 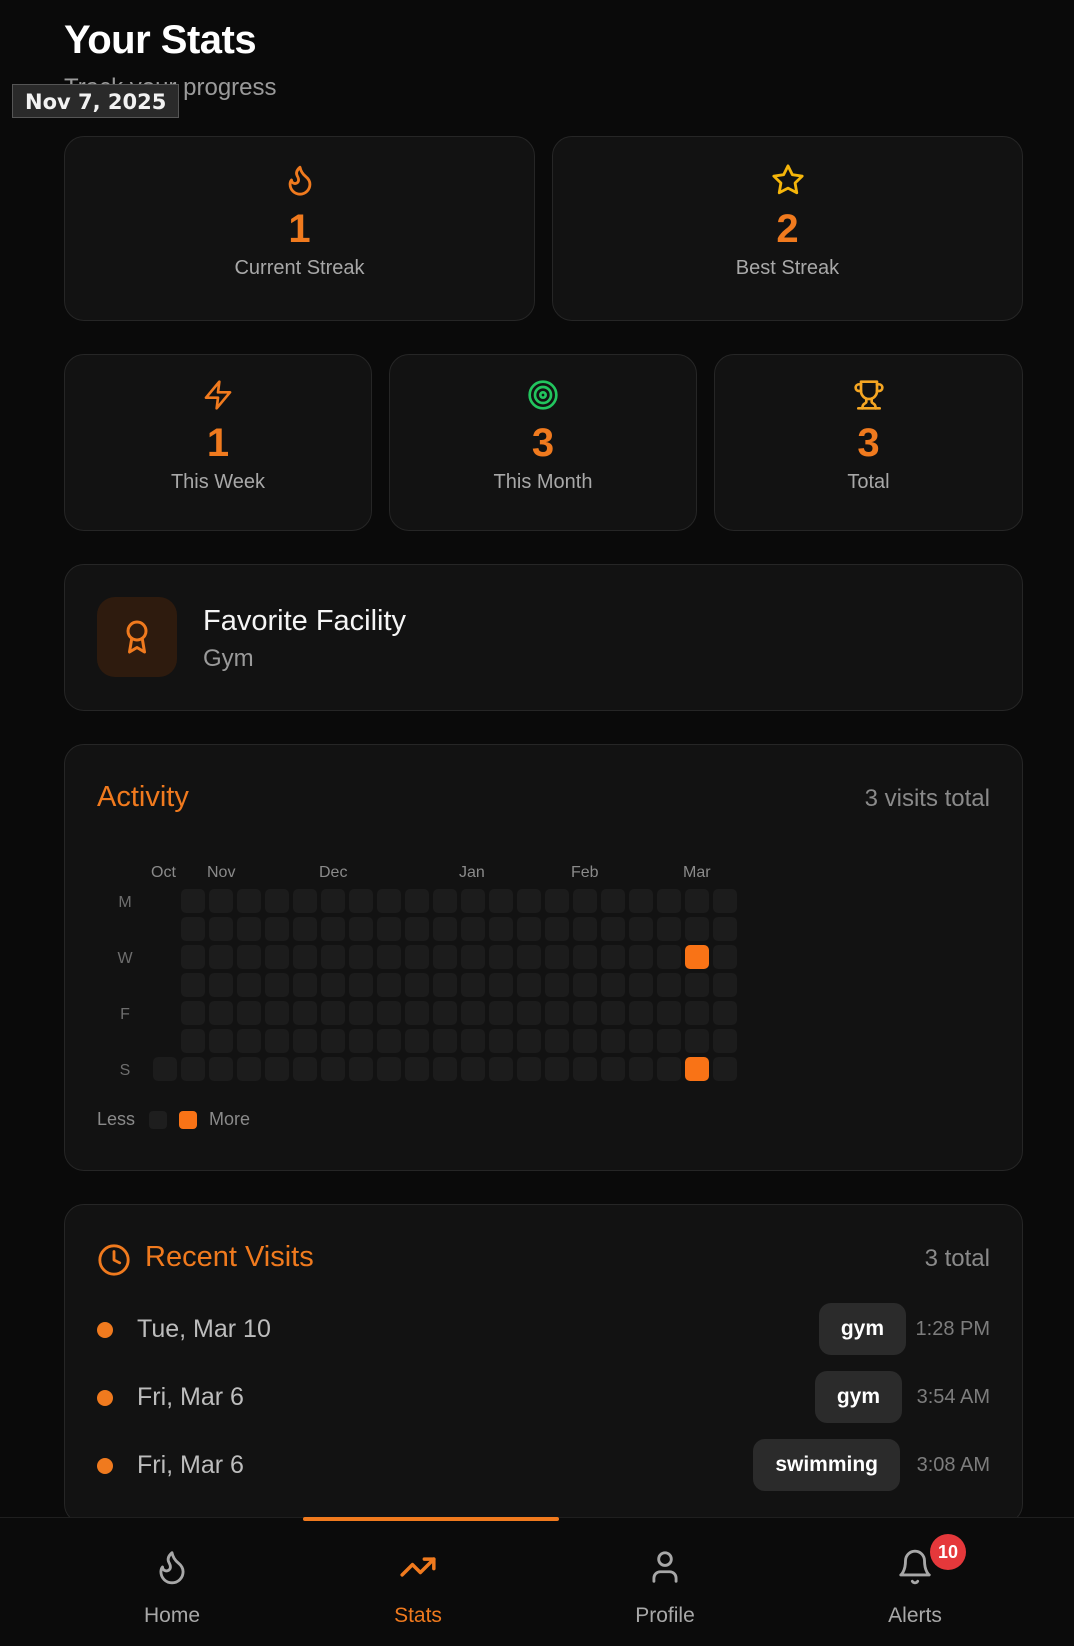 What do you see at coordinates (418, 1567) in the screenshot?
I see `trending-up-icon` at bounding box center [418, 1567].